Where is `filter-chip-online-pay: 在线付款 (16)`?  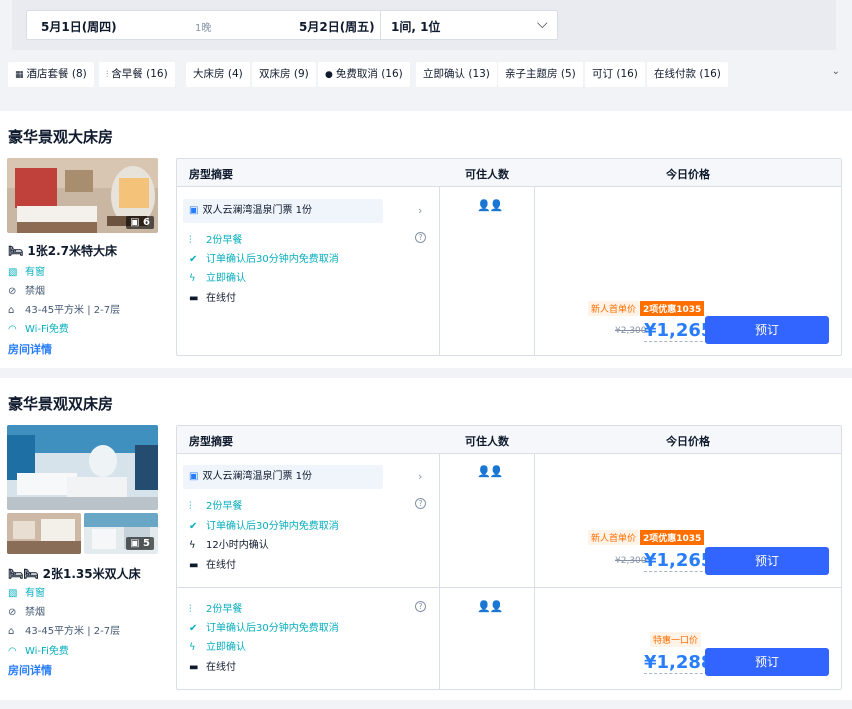 filter-chip-online-pay: 在线付款 (16) is located at coordinates (687, 74).